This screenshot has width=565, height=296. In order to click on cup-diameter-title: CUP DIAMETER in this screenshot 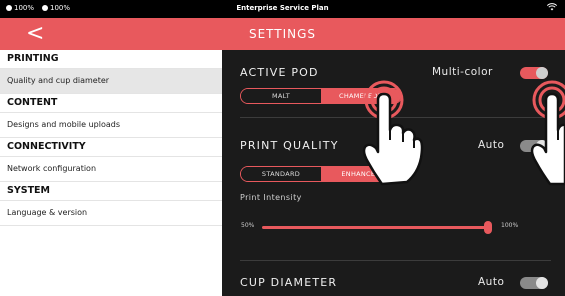, I will do `click(289, 282)`.